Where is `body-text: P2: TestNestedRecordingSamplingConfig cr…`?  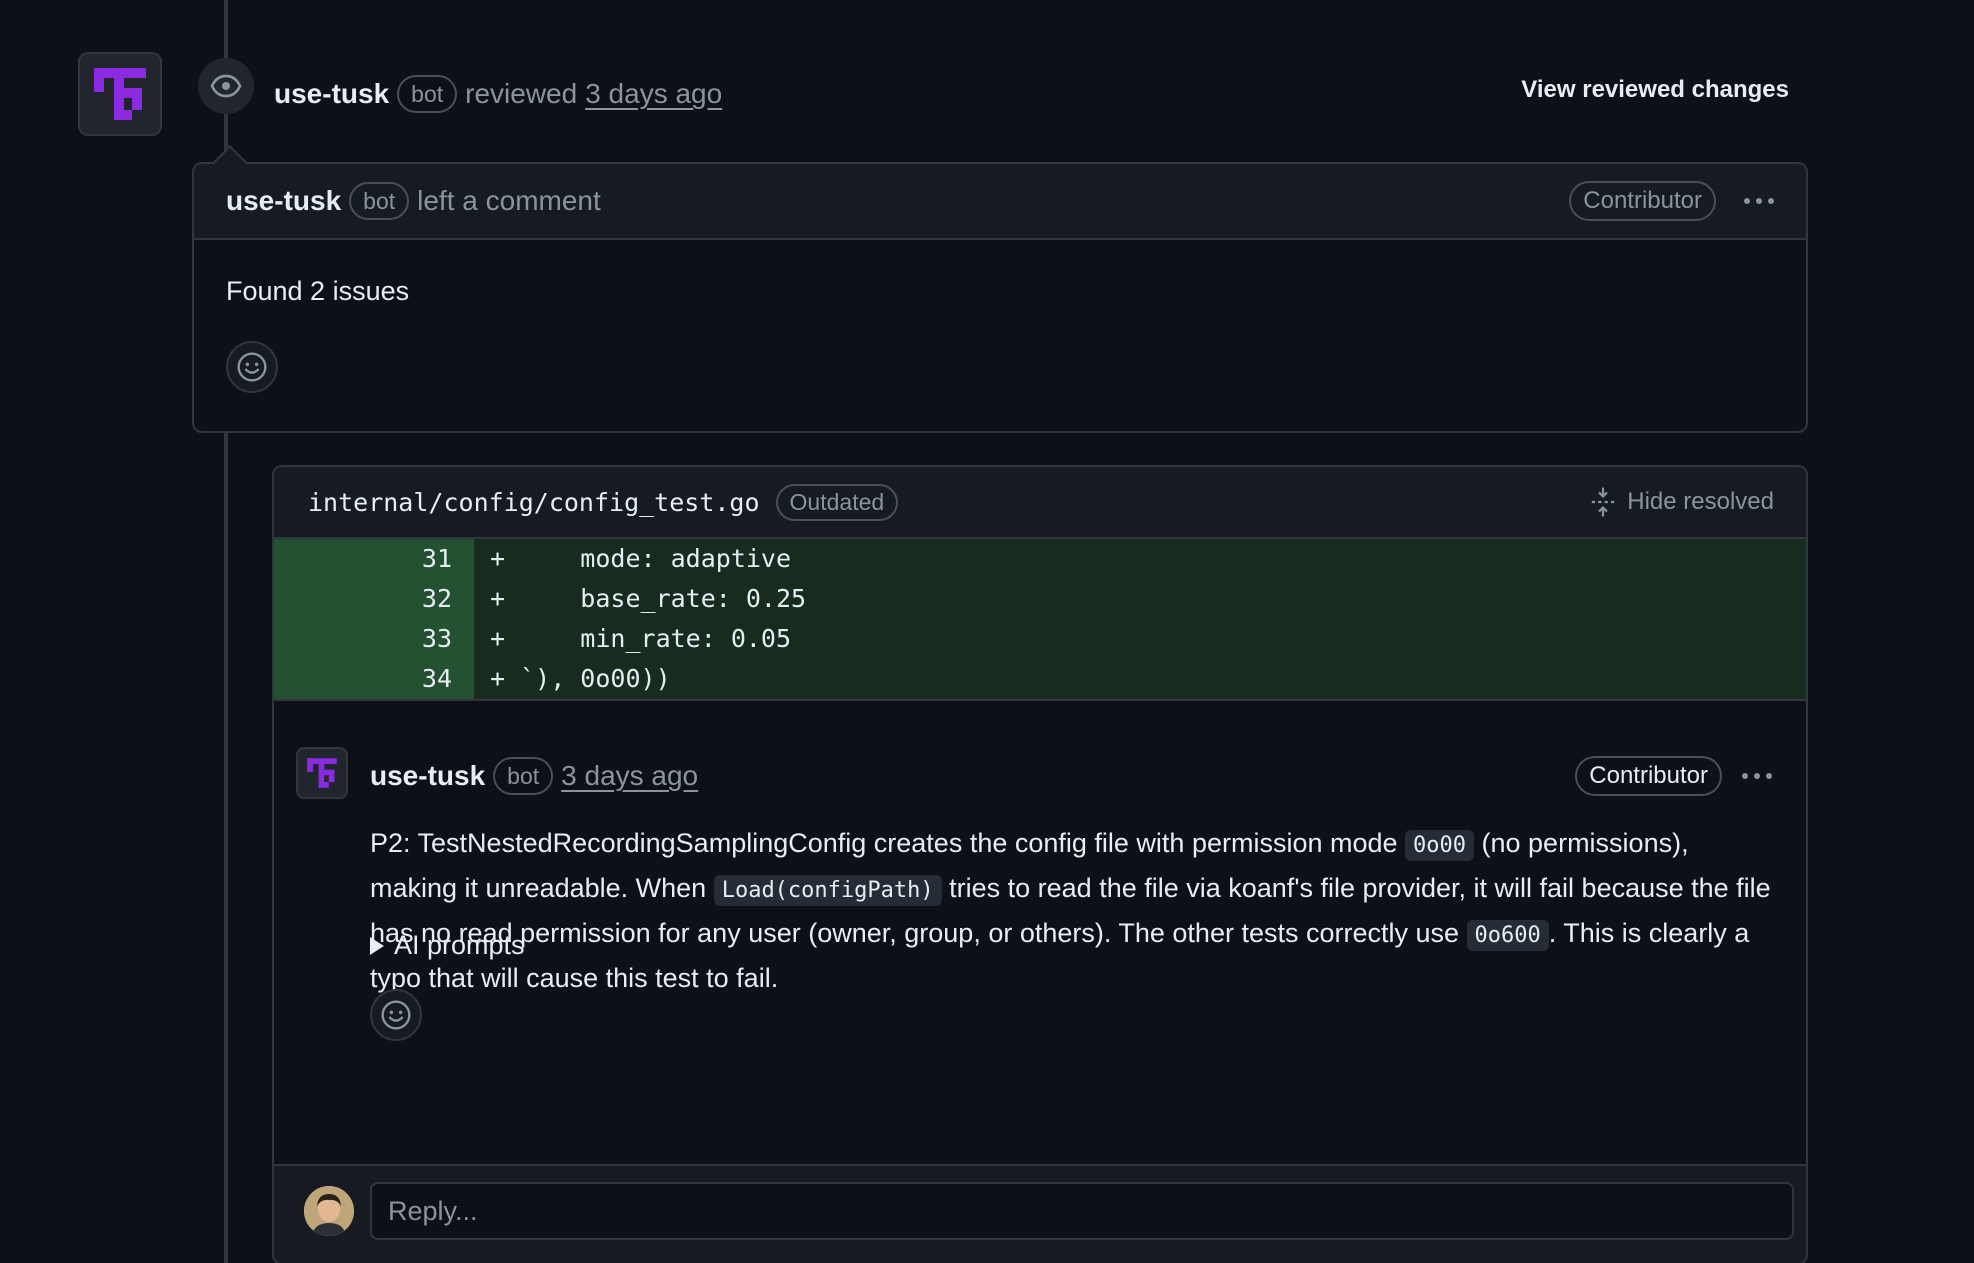
body-text: P2: TestNestedRecordingSamplingConfig cr… is located at coordinates (888, 843).